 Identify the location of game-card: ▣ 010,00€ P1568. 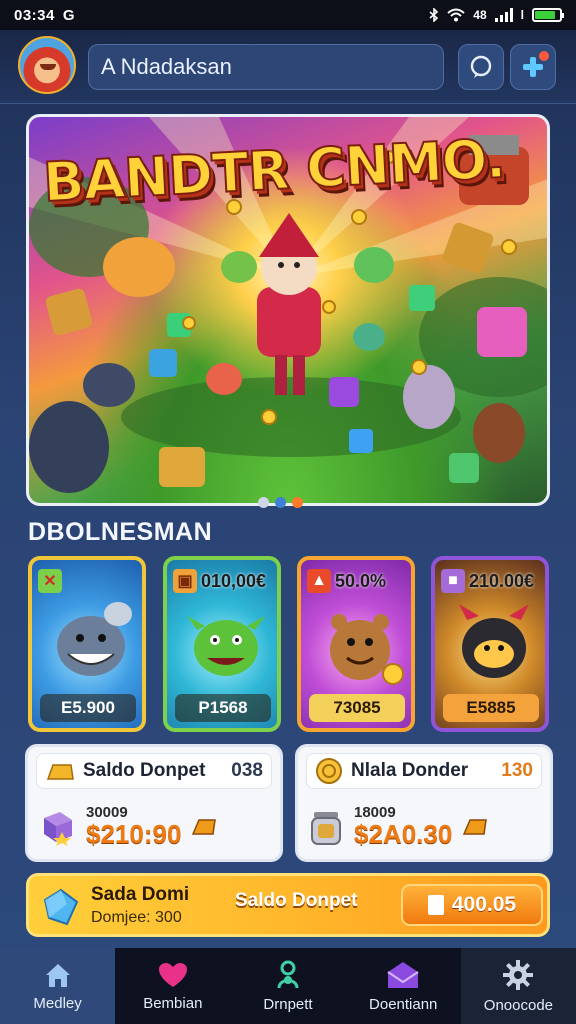
(222, 644).